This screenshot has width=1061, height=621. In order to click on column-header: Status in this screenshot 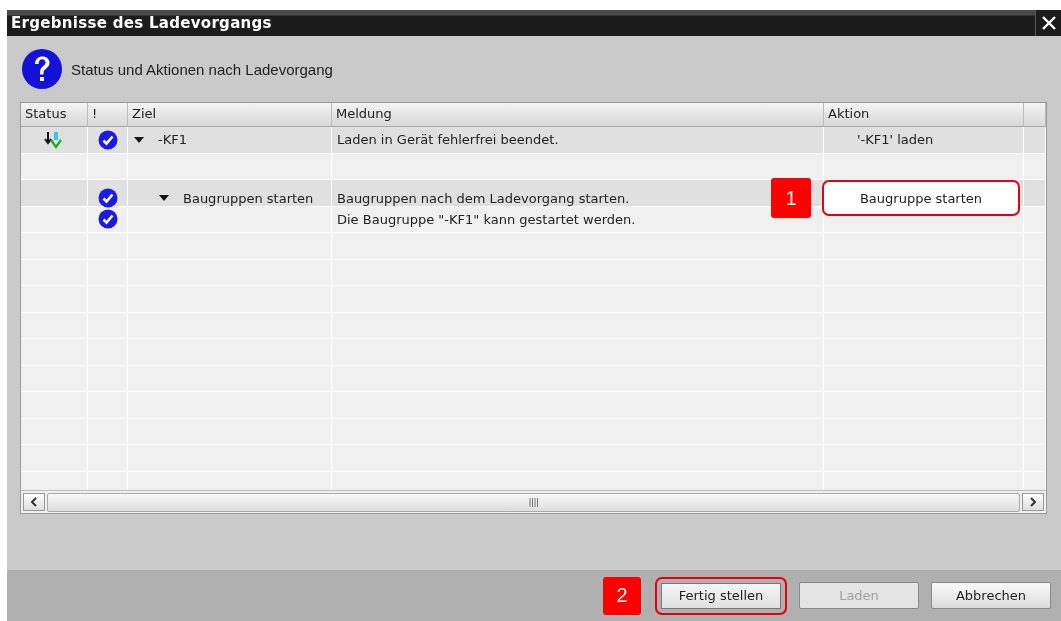, I will do `click(54, 114)`.